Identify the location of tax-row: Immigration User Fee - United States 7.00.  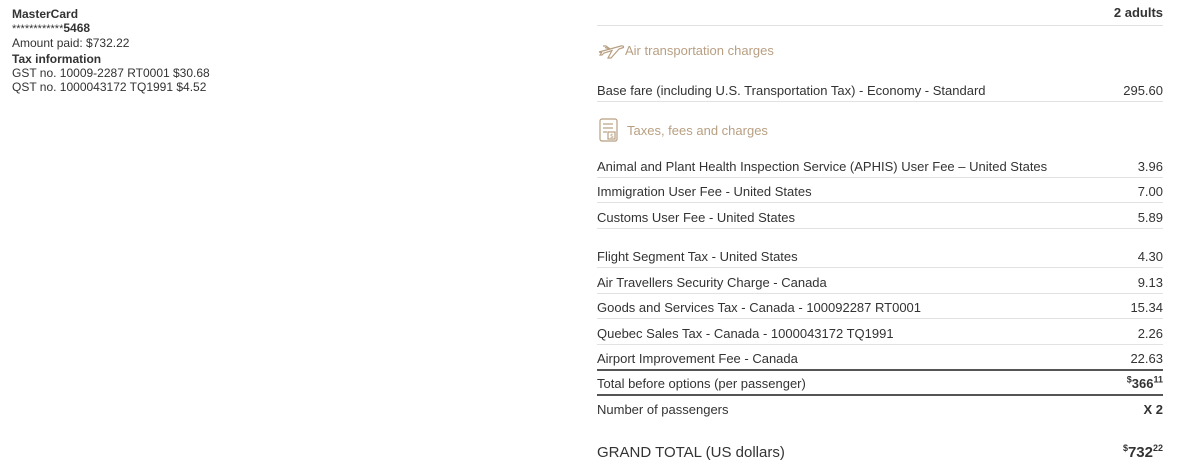
(880, 191).